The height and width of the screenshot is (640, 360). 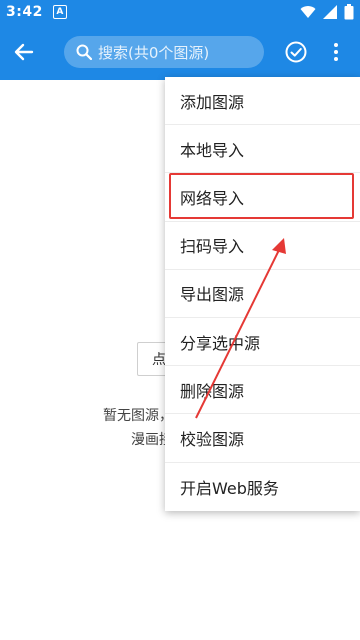 What do you see at coordinates (262, 390) in the screenshot?
I see `menu-item-delete-source: 删除图源` at bounding box center [262, 390].